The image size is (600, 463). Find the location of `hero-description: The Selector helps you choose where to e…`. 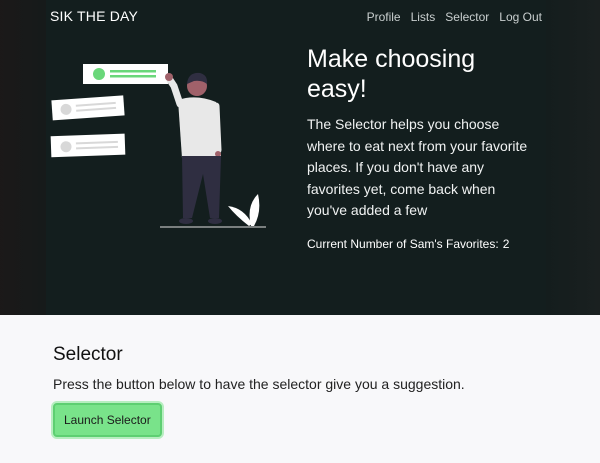

hero-description: The Selector helps you choose where to e… is located at coordinates (417, 167).